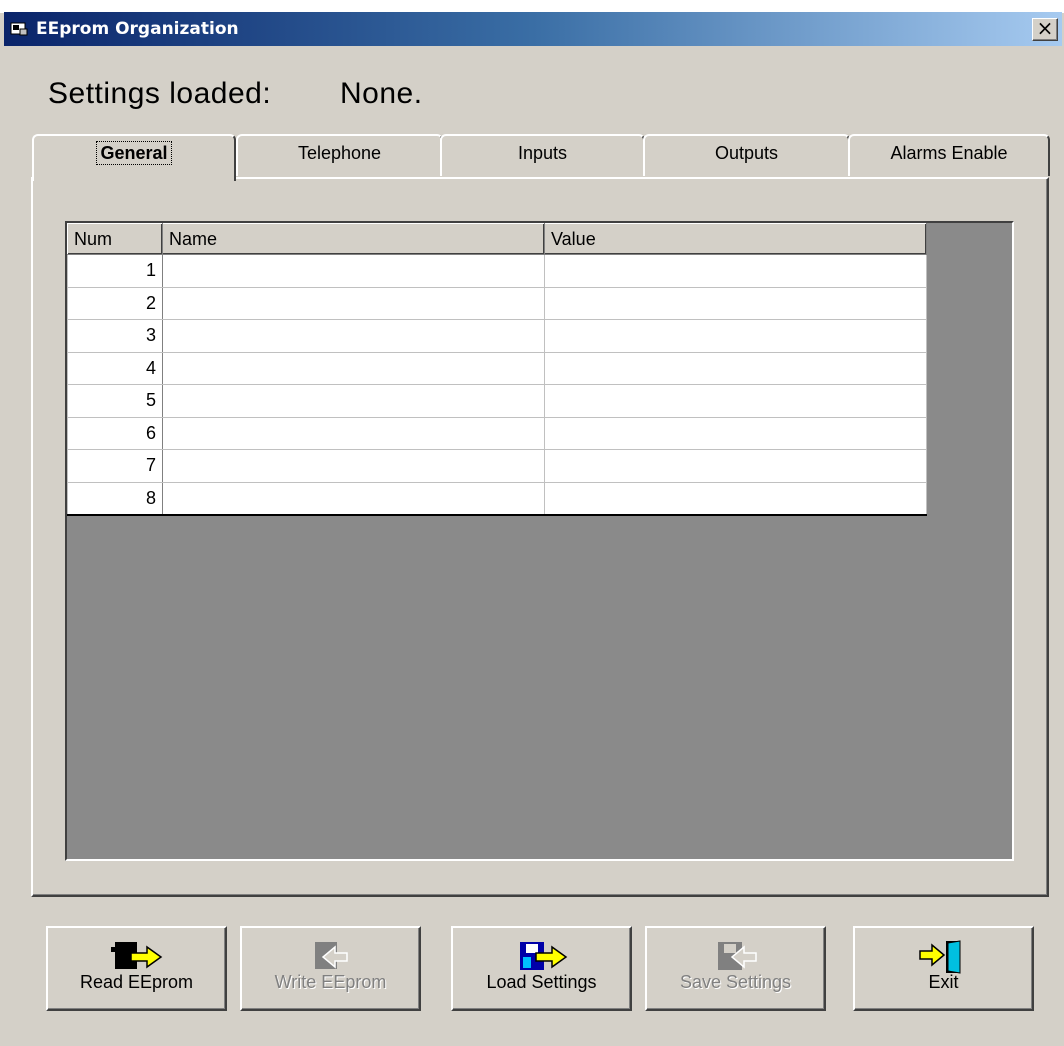 Image resolution: width=1064 pixels, height=1046 pixels. What do you see at coordinates (115, 239) in the screenshot?
I see `column-header-num: Num` at bounding box center [115, 239].